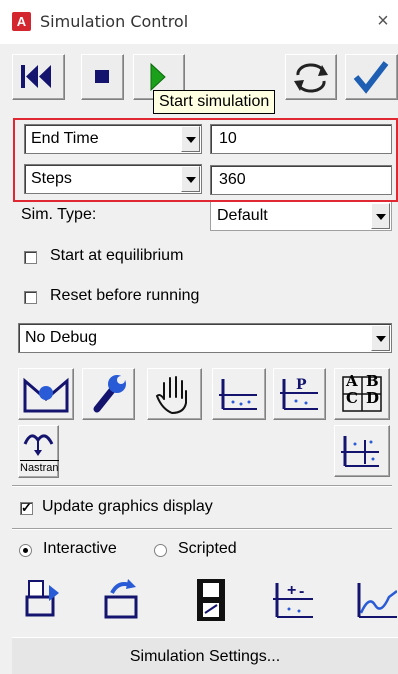  Describe the element at coordinates (372, 381) in the screenshot. I see `abcd-b: B` at that location.